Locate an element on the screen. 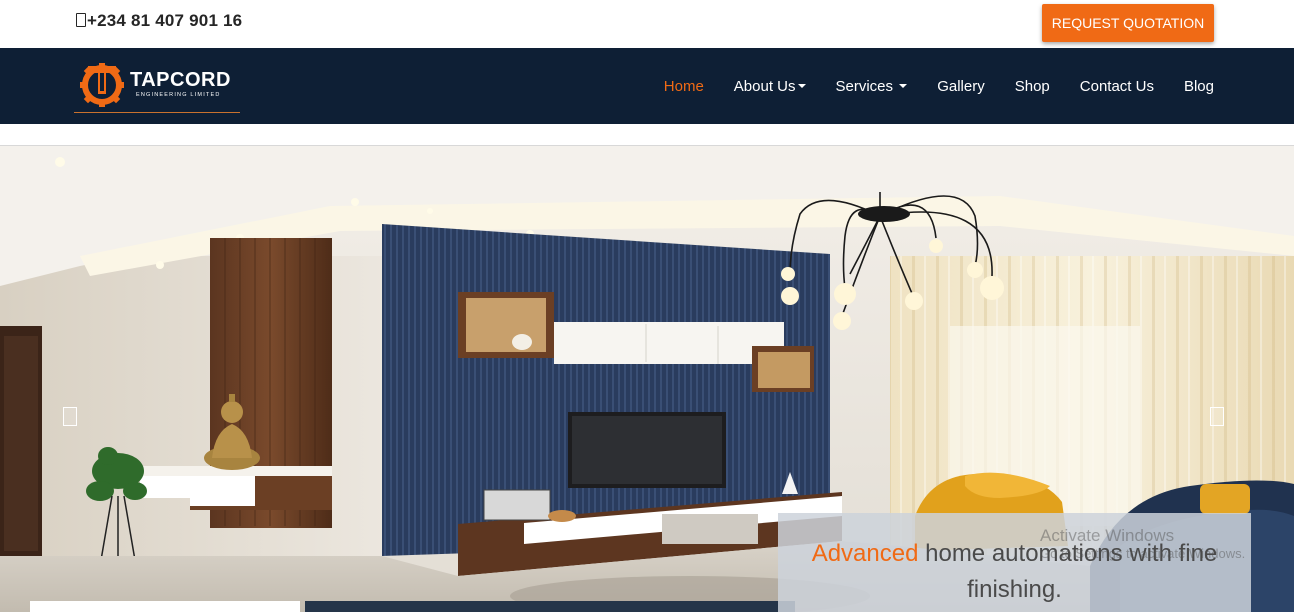  logo-gear-icon is located at coordinates (102, 85).